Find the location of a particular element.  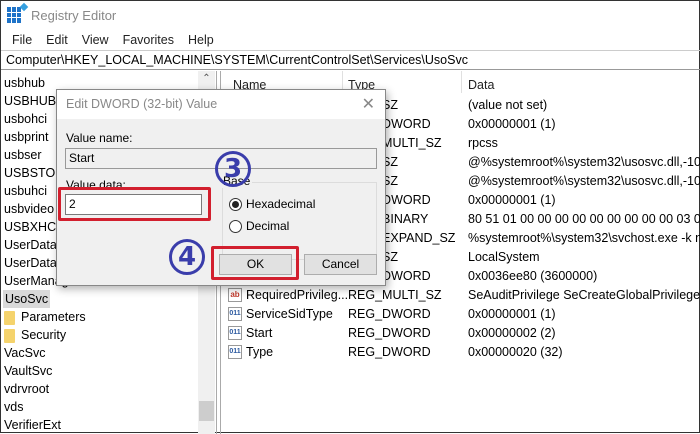

tree-item-label: vdrvroot is located at coordinates (27, 389).